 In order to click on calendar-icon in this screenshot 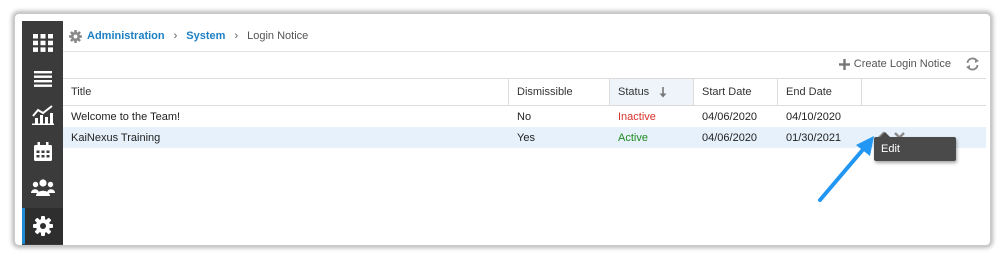, I will do `click(42, 151)`.